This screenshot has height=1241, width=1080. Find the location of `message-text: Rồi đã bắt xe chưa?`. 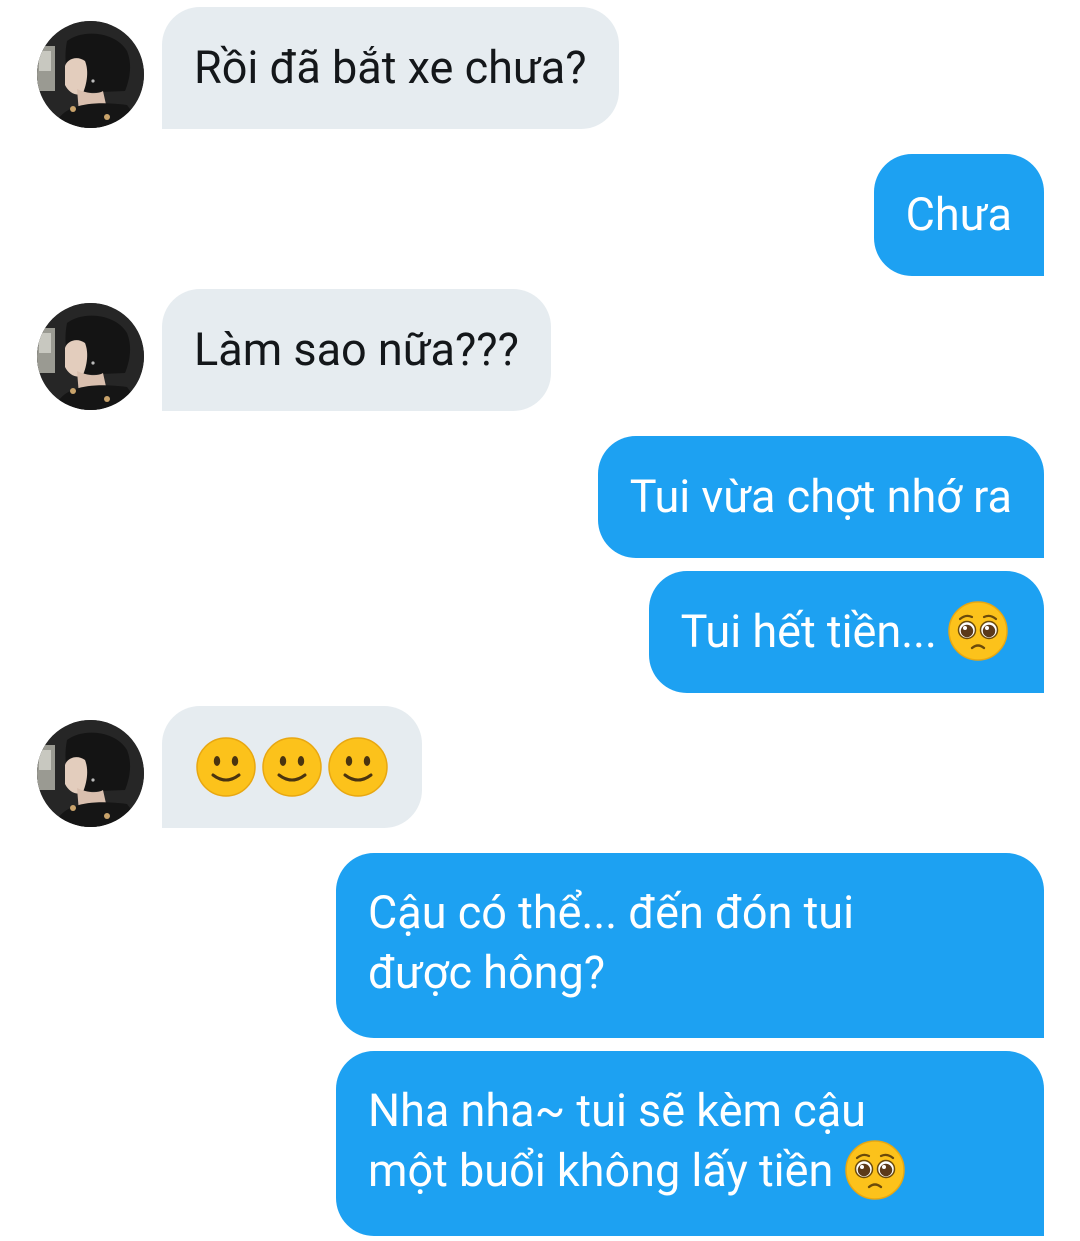

message-text: Rồi đã bắt xe chưa? is located at coordinates (390, 67).